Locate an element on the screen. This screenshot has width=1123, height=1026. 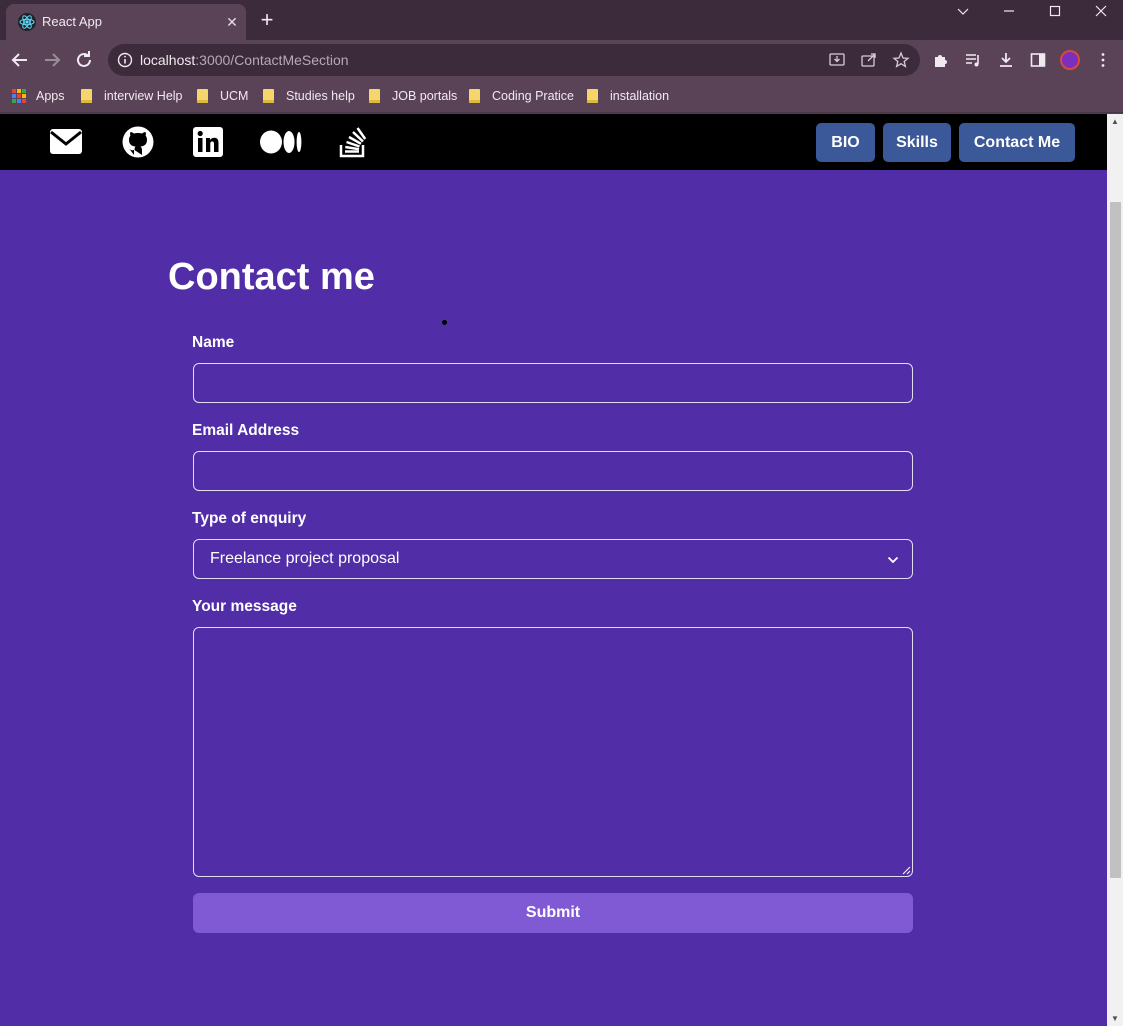
side-panel-icon is located at coordinates (1038, 60).